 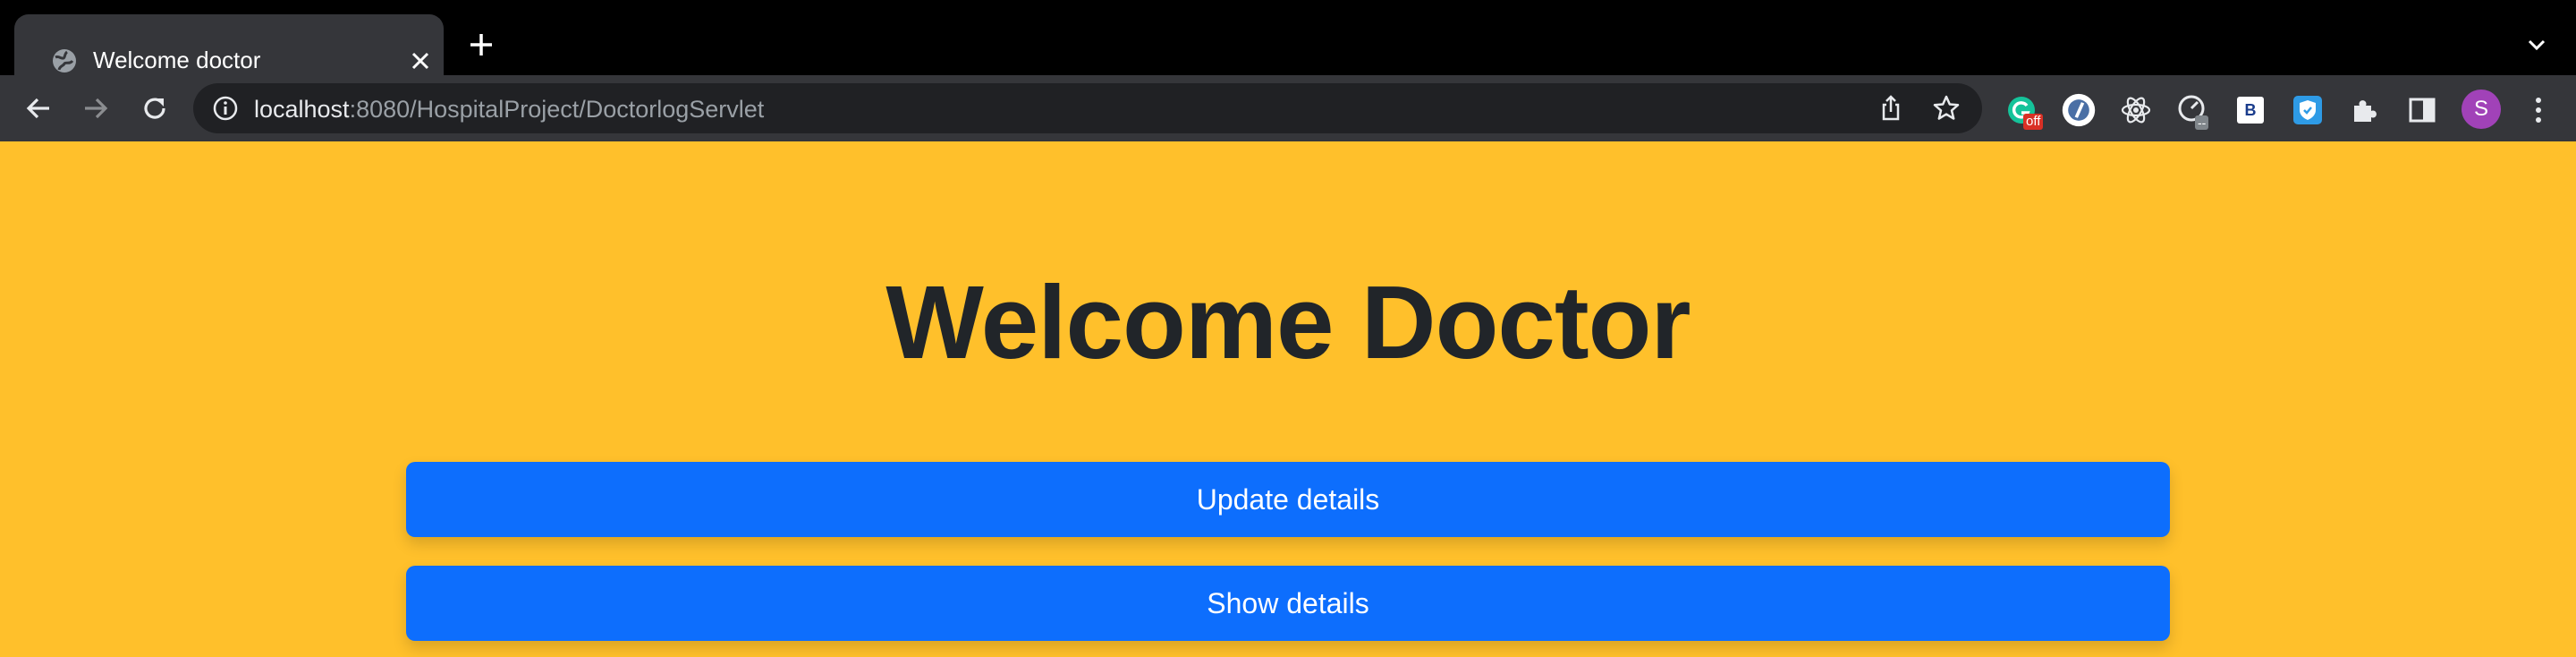 I want to click on reload-icon, so click(x=154, y=108).